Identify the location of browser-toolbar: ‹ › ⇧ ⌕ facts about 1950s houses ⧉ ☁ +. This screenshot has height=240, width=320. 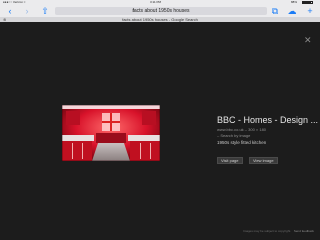
(160, 11).